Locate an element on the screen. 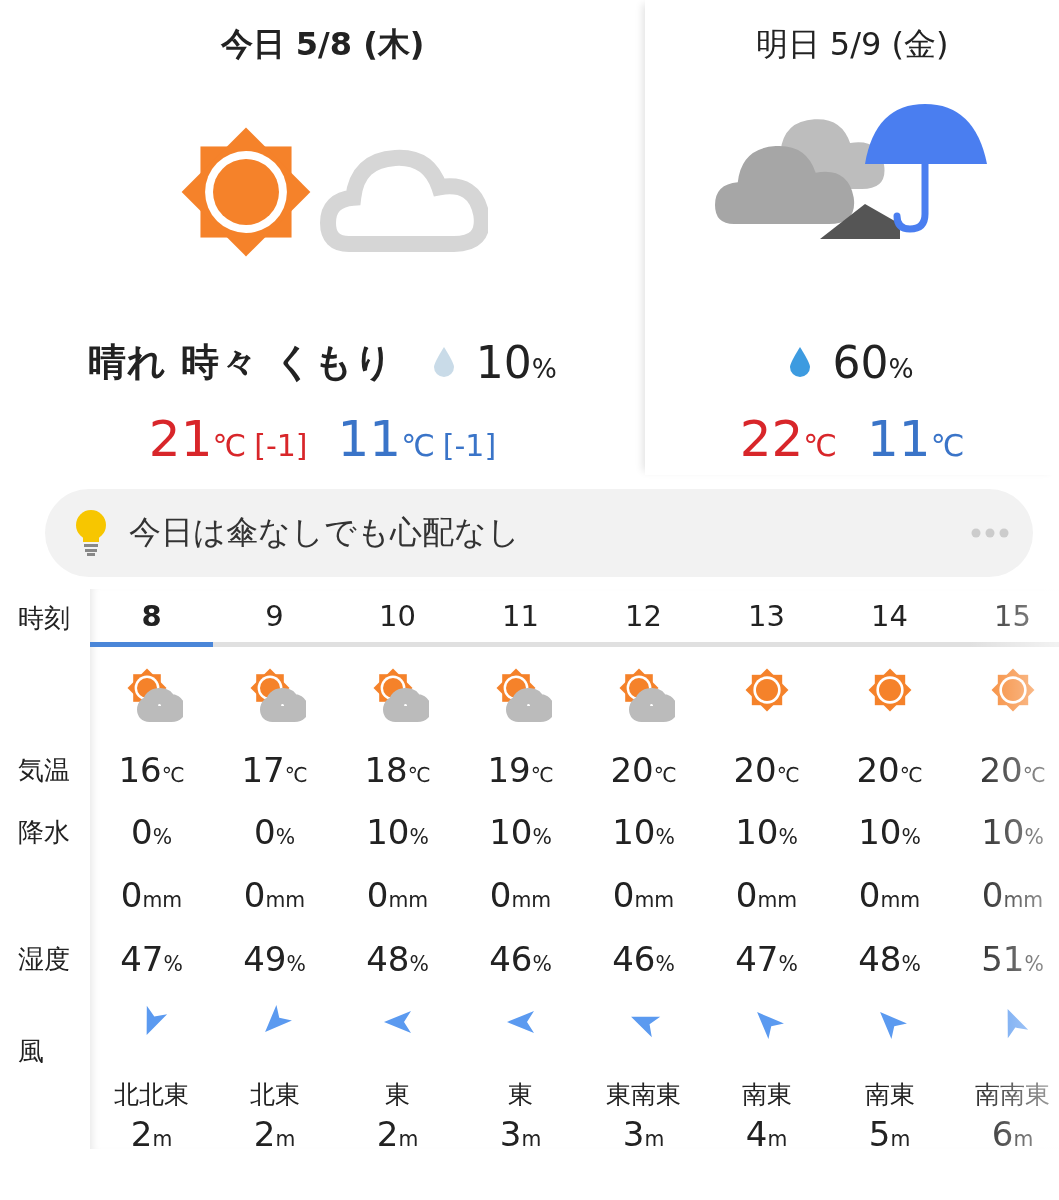 The height and width of the screenshot is (1200, 1059). wind-speed: 4m is located at coordinates (766, 1131).